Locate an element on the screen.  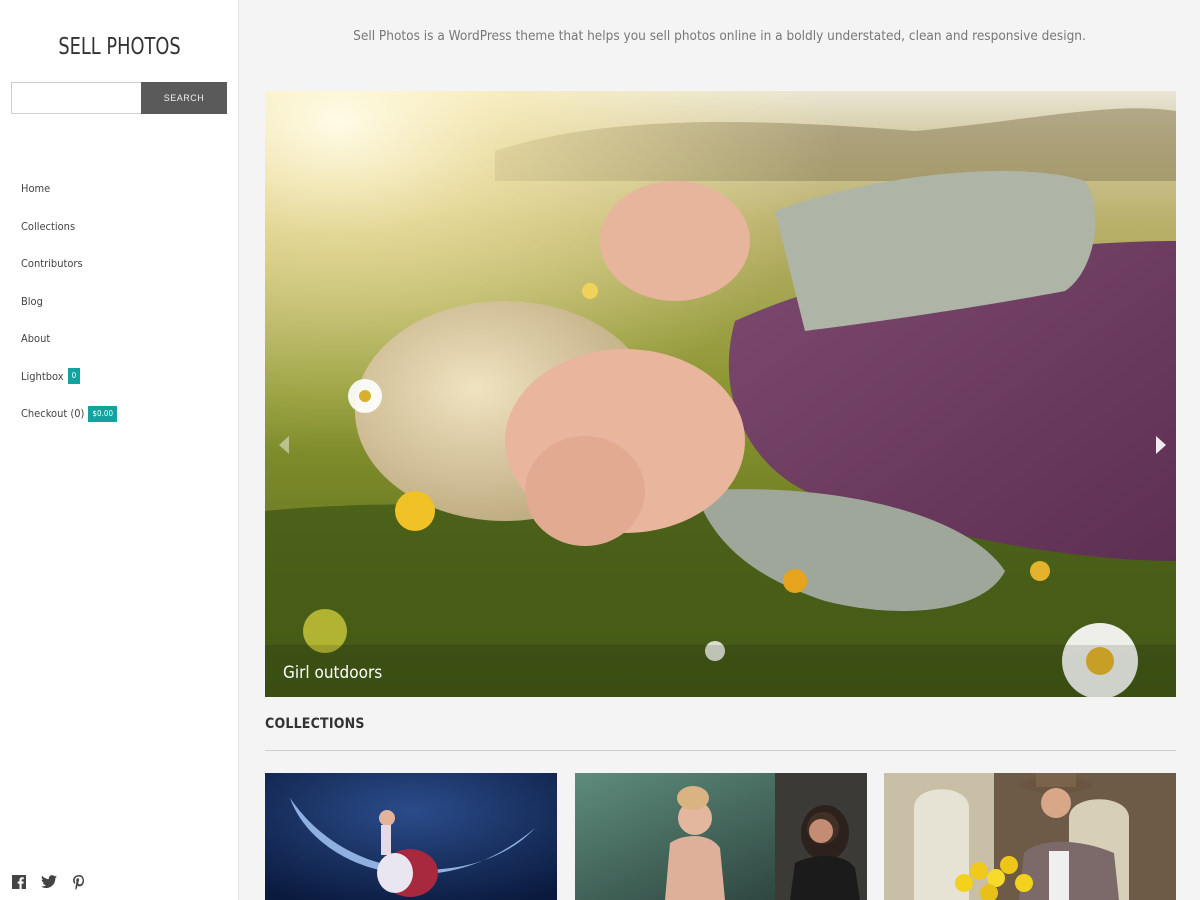
pinterest-icon is located at coordinates (79, 882).